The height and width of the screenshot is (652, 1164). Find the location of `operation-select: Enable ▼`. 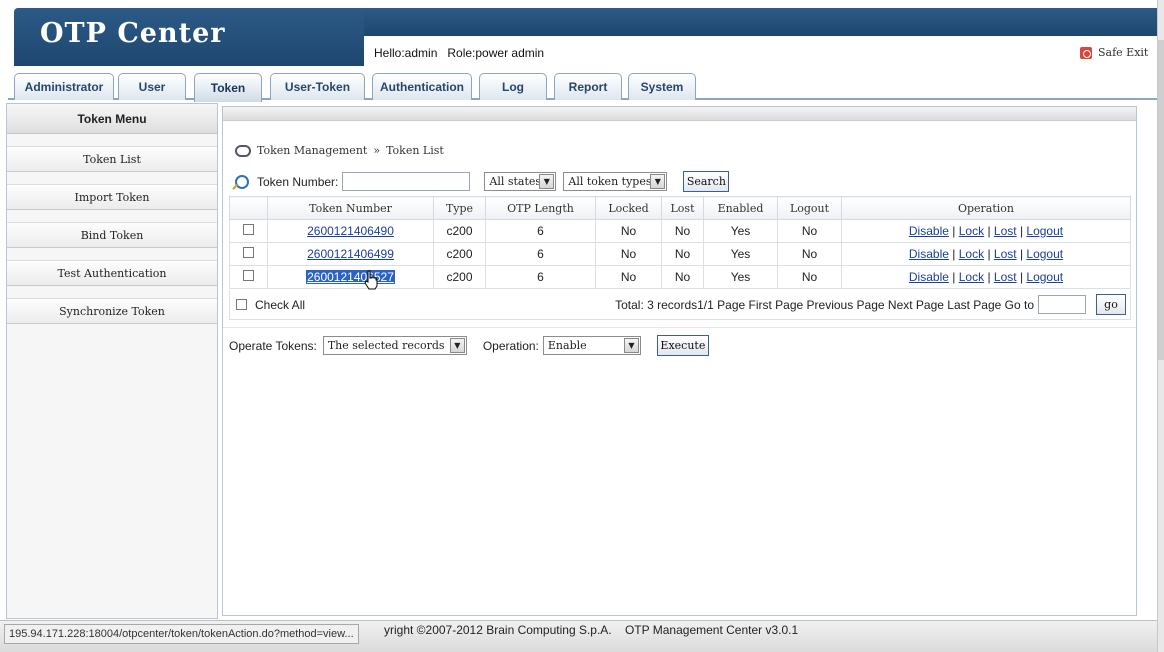

operation-select: Enable ▼ is located at coordinates (591, 345).